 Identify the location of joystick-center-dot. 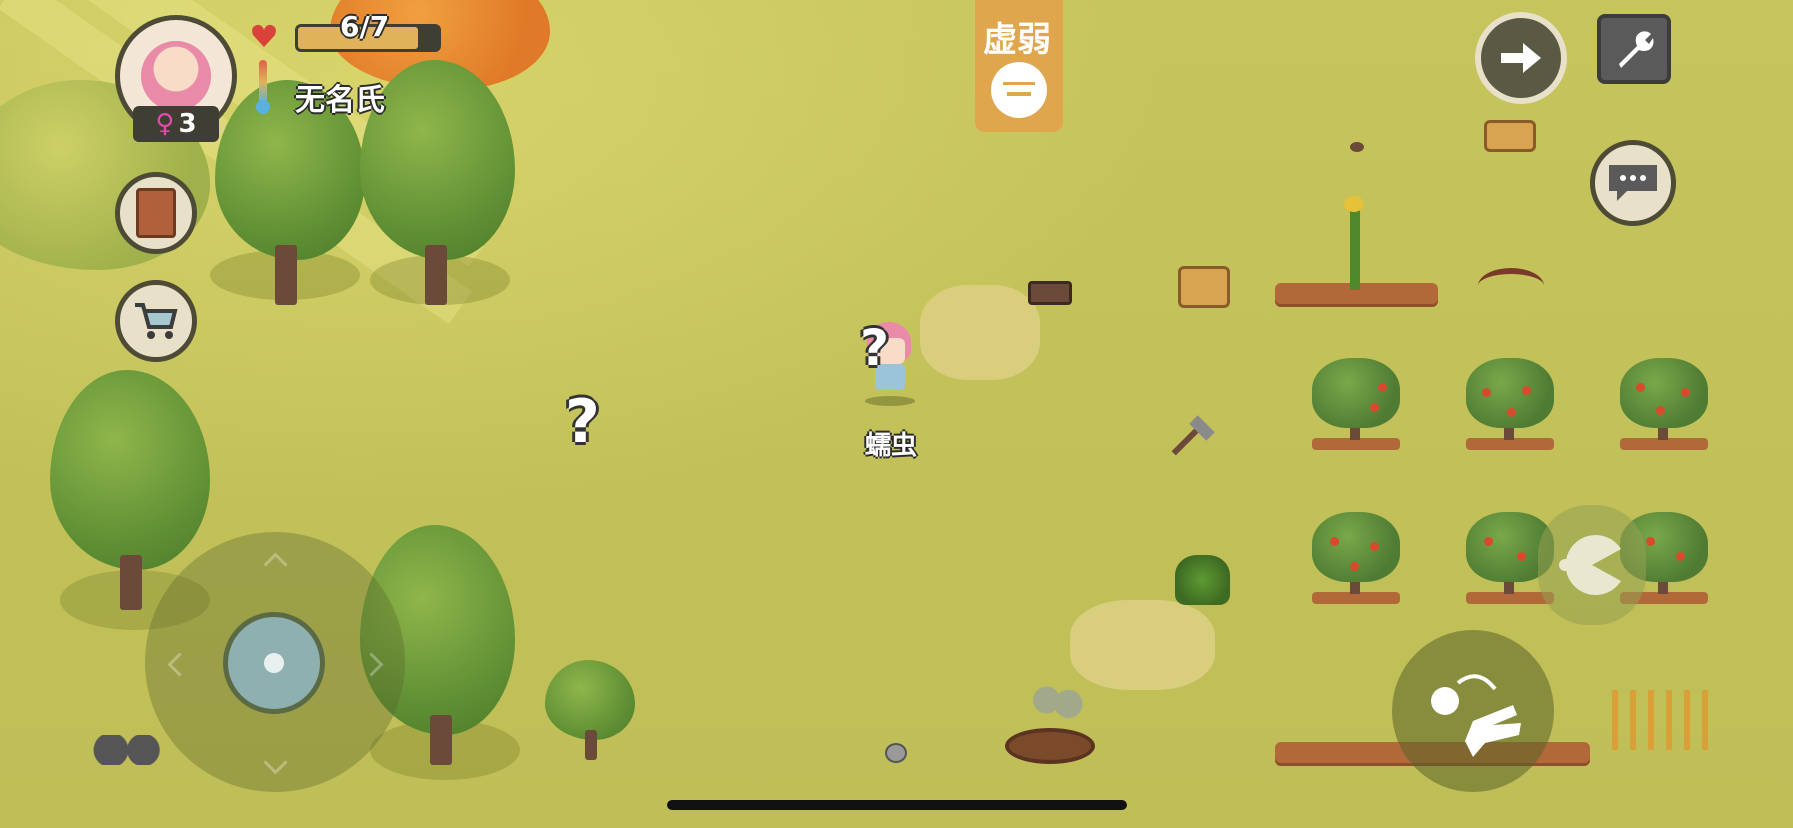
(274, 663).